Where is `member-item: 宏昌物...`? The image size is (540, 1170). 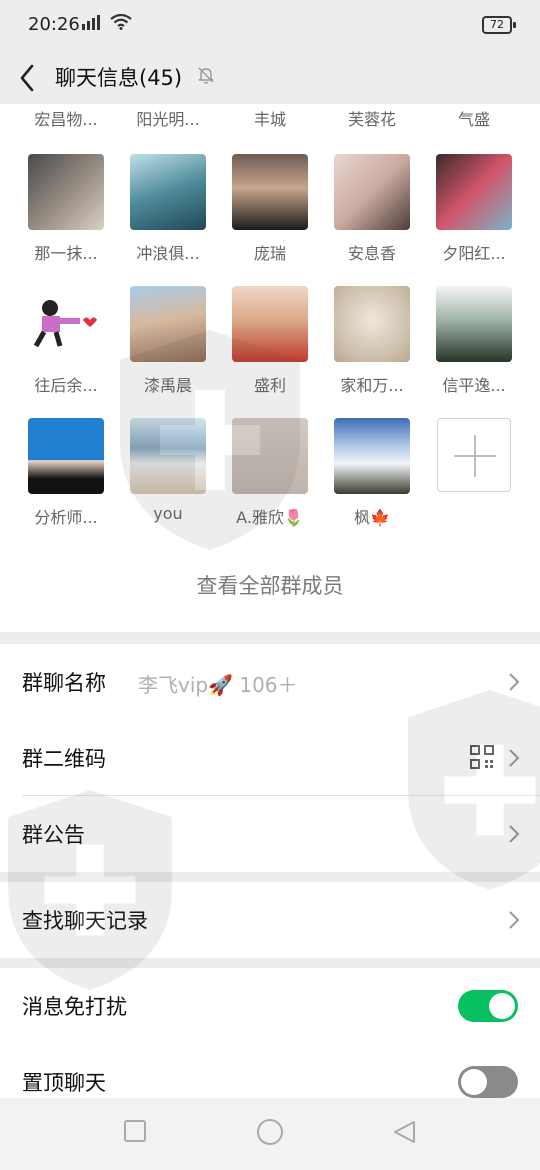
member-item: 宏昌物... is located at coordinates (66, 118).